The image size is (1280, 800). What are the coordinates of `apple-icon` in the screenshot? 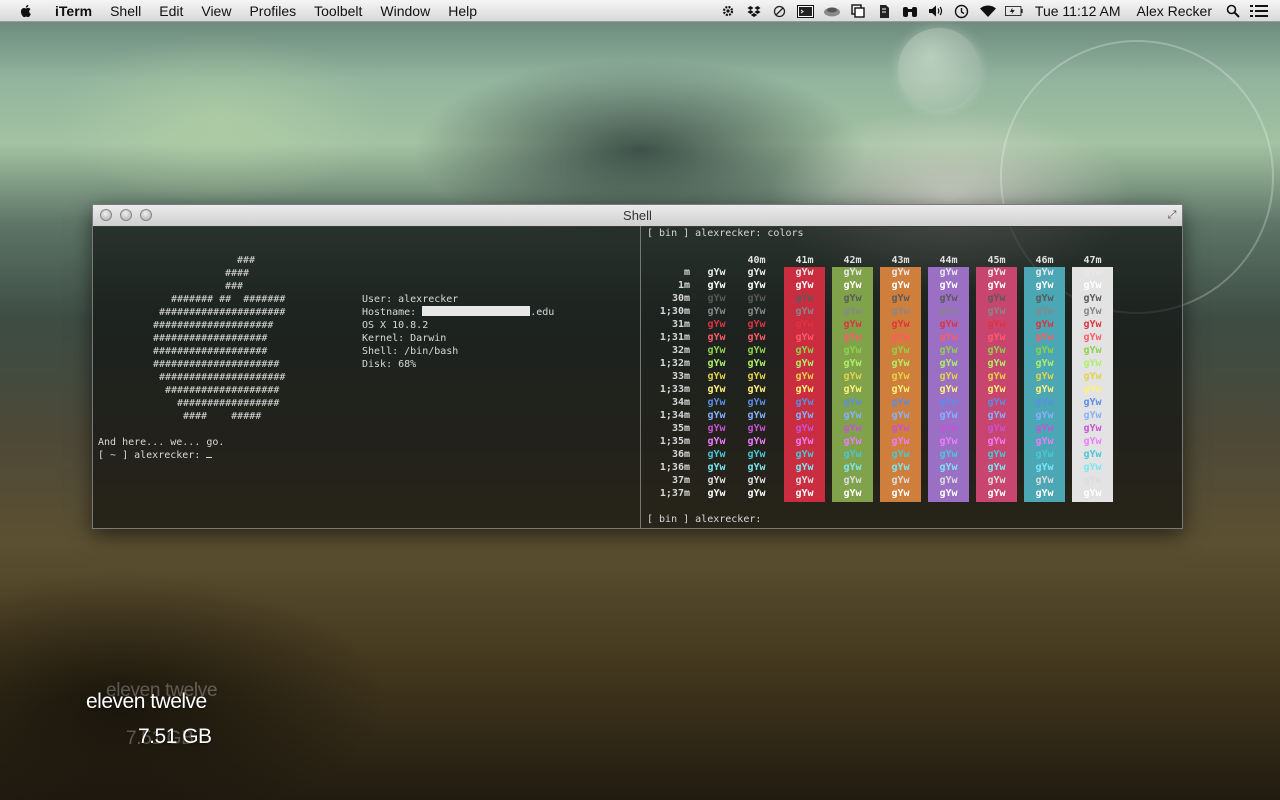 It's located at (26, 11).